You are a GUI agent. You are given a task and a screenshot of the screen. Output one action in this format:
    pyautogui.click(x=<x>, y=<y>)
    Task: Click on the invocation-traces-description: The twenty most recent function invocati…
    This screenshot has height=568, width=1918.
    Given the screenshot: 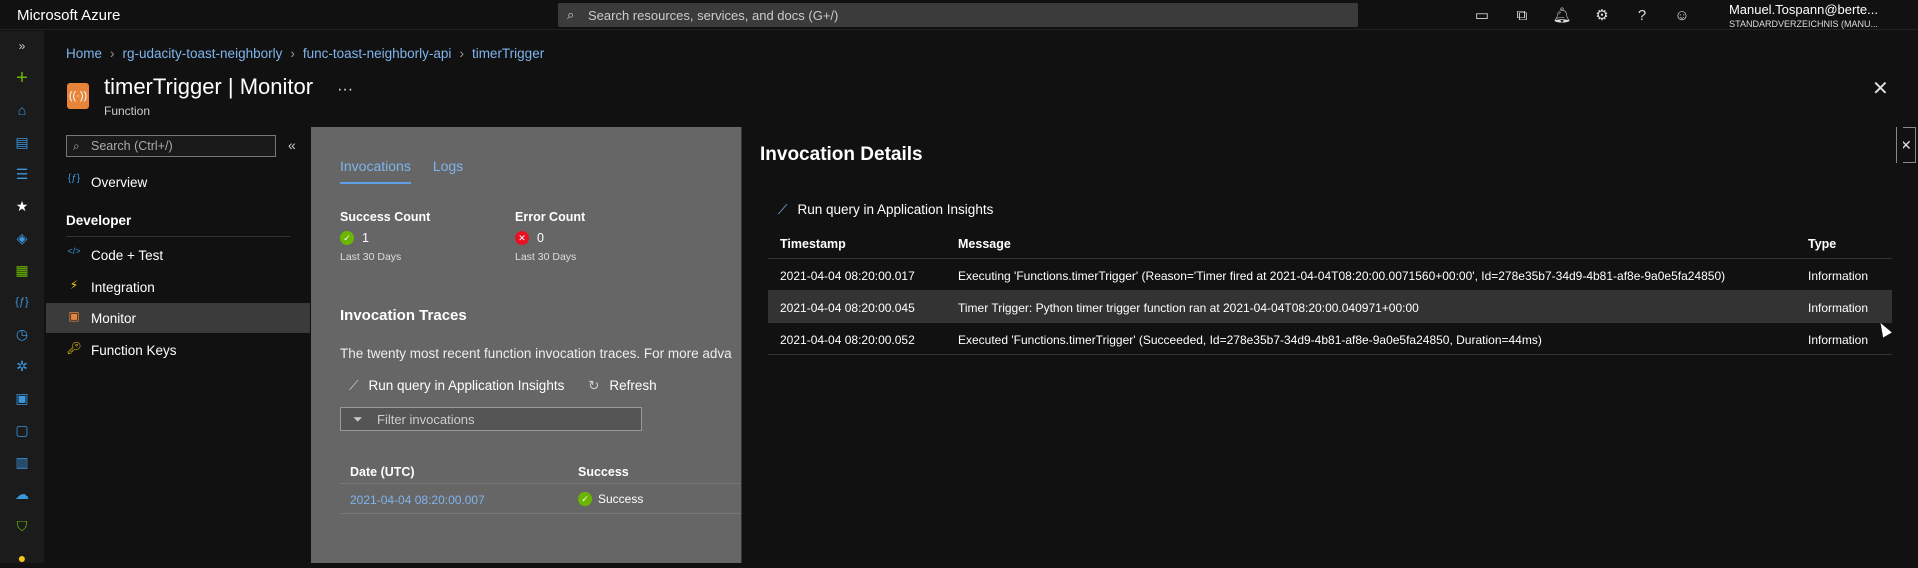 What is the action you would take?
    pyautogui.click(x=536, y=353)
    